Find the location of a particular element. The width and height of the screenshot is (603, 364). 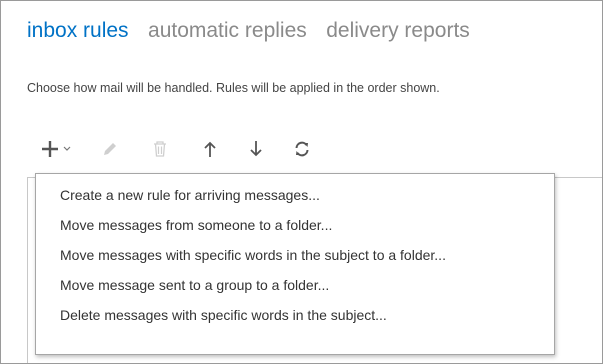

pencil-icon is located at coordinates (110, 149).